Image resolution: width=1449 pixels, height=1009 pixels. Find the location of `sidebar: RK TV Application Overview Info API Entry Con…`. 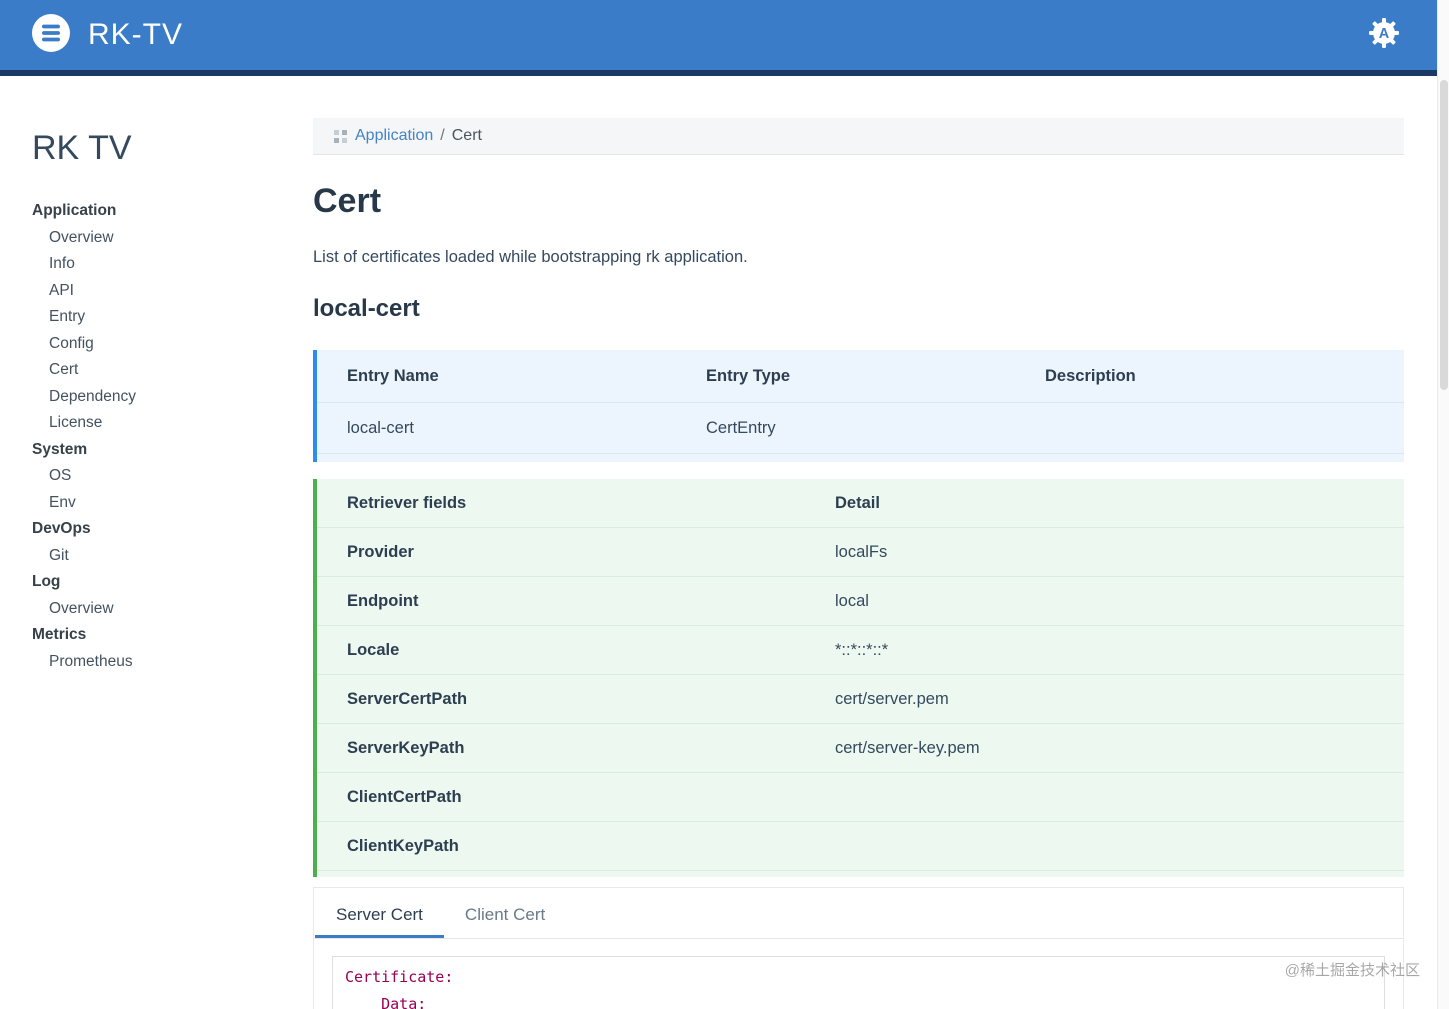

sidebar: RK TV Application Overview Info API Entry Con… is located at coordinates (150, 375).